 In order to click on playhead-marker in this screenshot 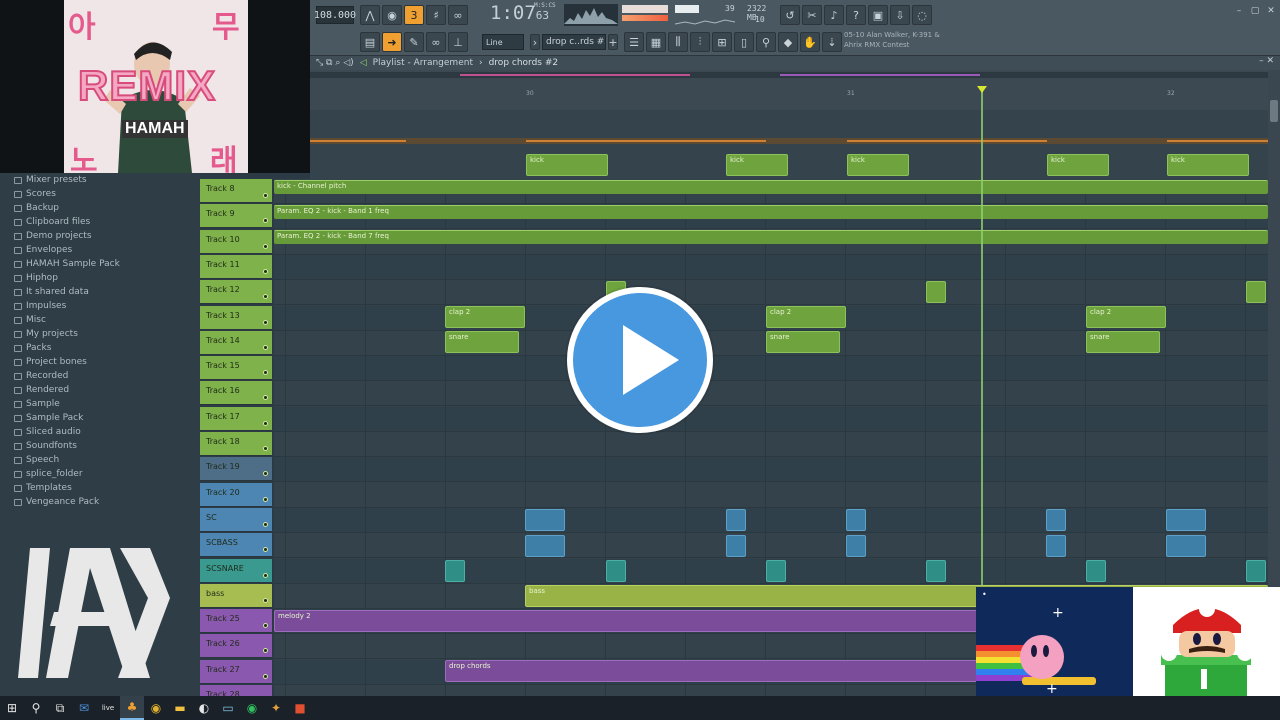, I will do `click(982, 89)`.